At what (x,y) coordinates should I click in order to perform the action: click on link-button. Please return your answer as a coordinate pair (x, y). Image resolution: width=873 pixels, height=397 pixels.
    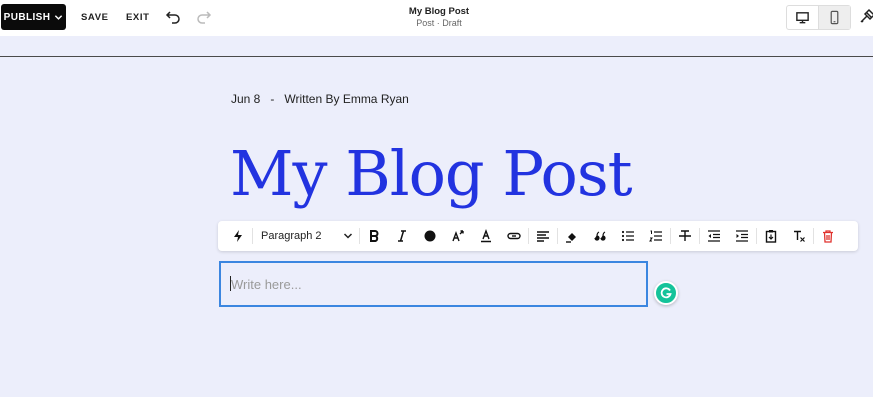
    Looking at the image, I should click on (514, 236).